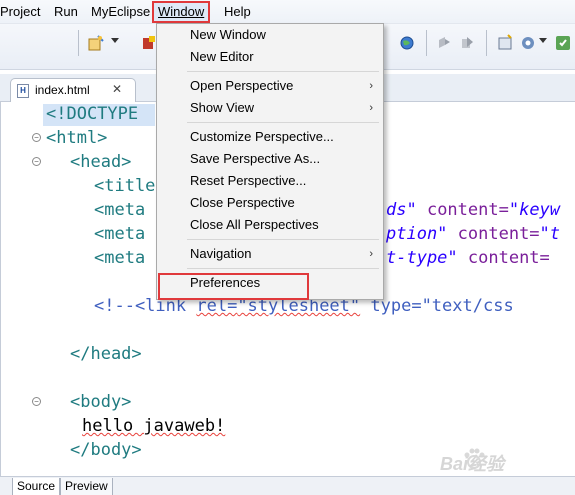  What do you see at coordinates (270, 225) in the screenshot?
I see `menu-item-close-all-perspectives: Close All Perspectives` at bounding box center [270, 225].